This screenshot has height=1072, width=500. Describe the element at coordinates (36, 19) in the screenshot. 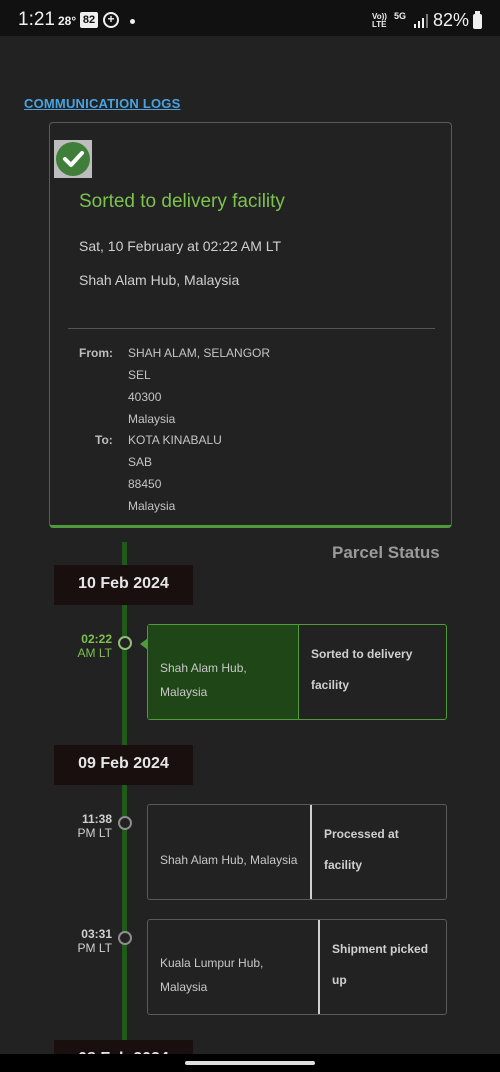

I see `status-time: 1:21` at that location.